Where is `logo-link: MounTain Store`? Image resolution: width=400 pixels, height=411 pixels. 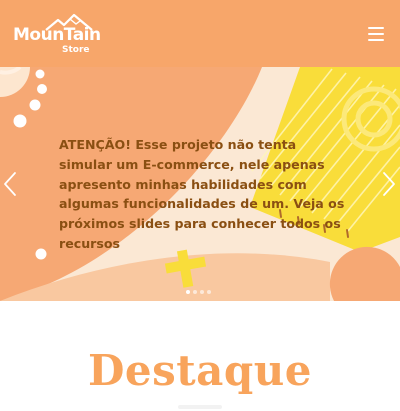
logo-link: MounTain Store is located at coordinates (60, 34).